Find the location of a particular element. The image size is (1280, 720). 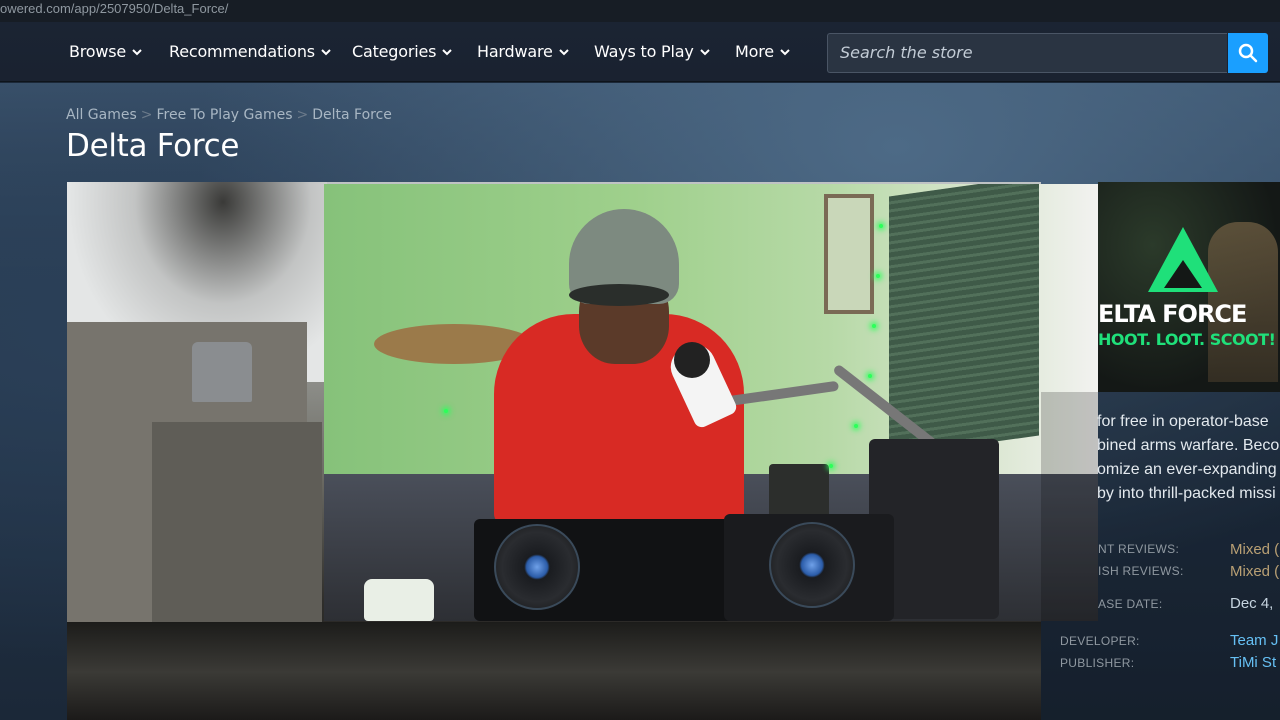

media-foreground is located at coordinates (554, 671).